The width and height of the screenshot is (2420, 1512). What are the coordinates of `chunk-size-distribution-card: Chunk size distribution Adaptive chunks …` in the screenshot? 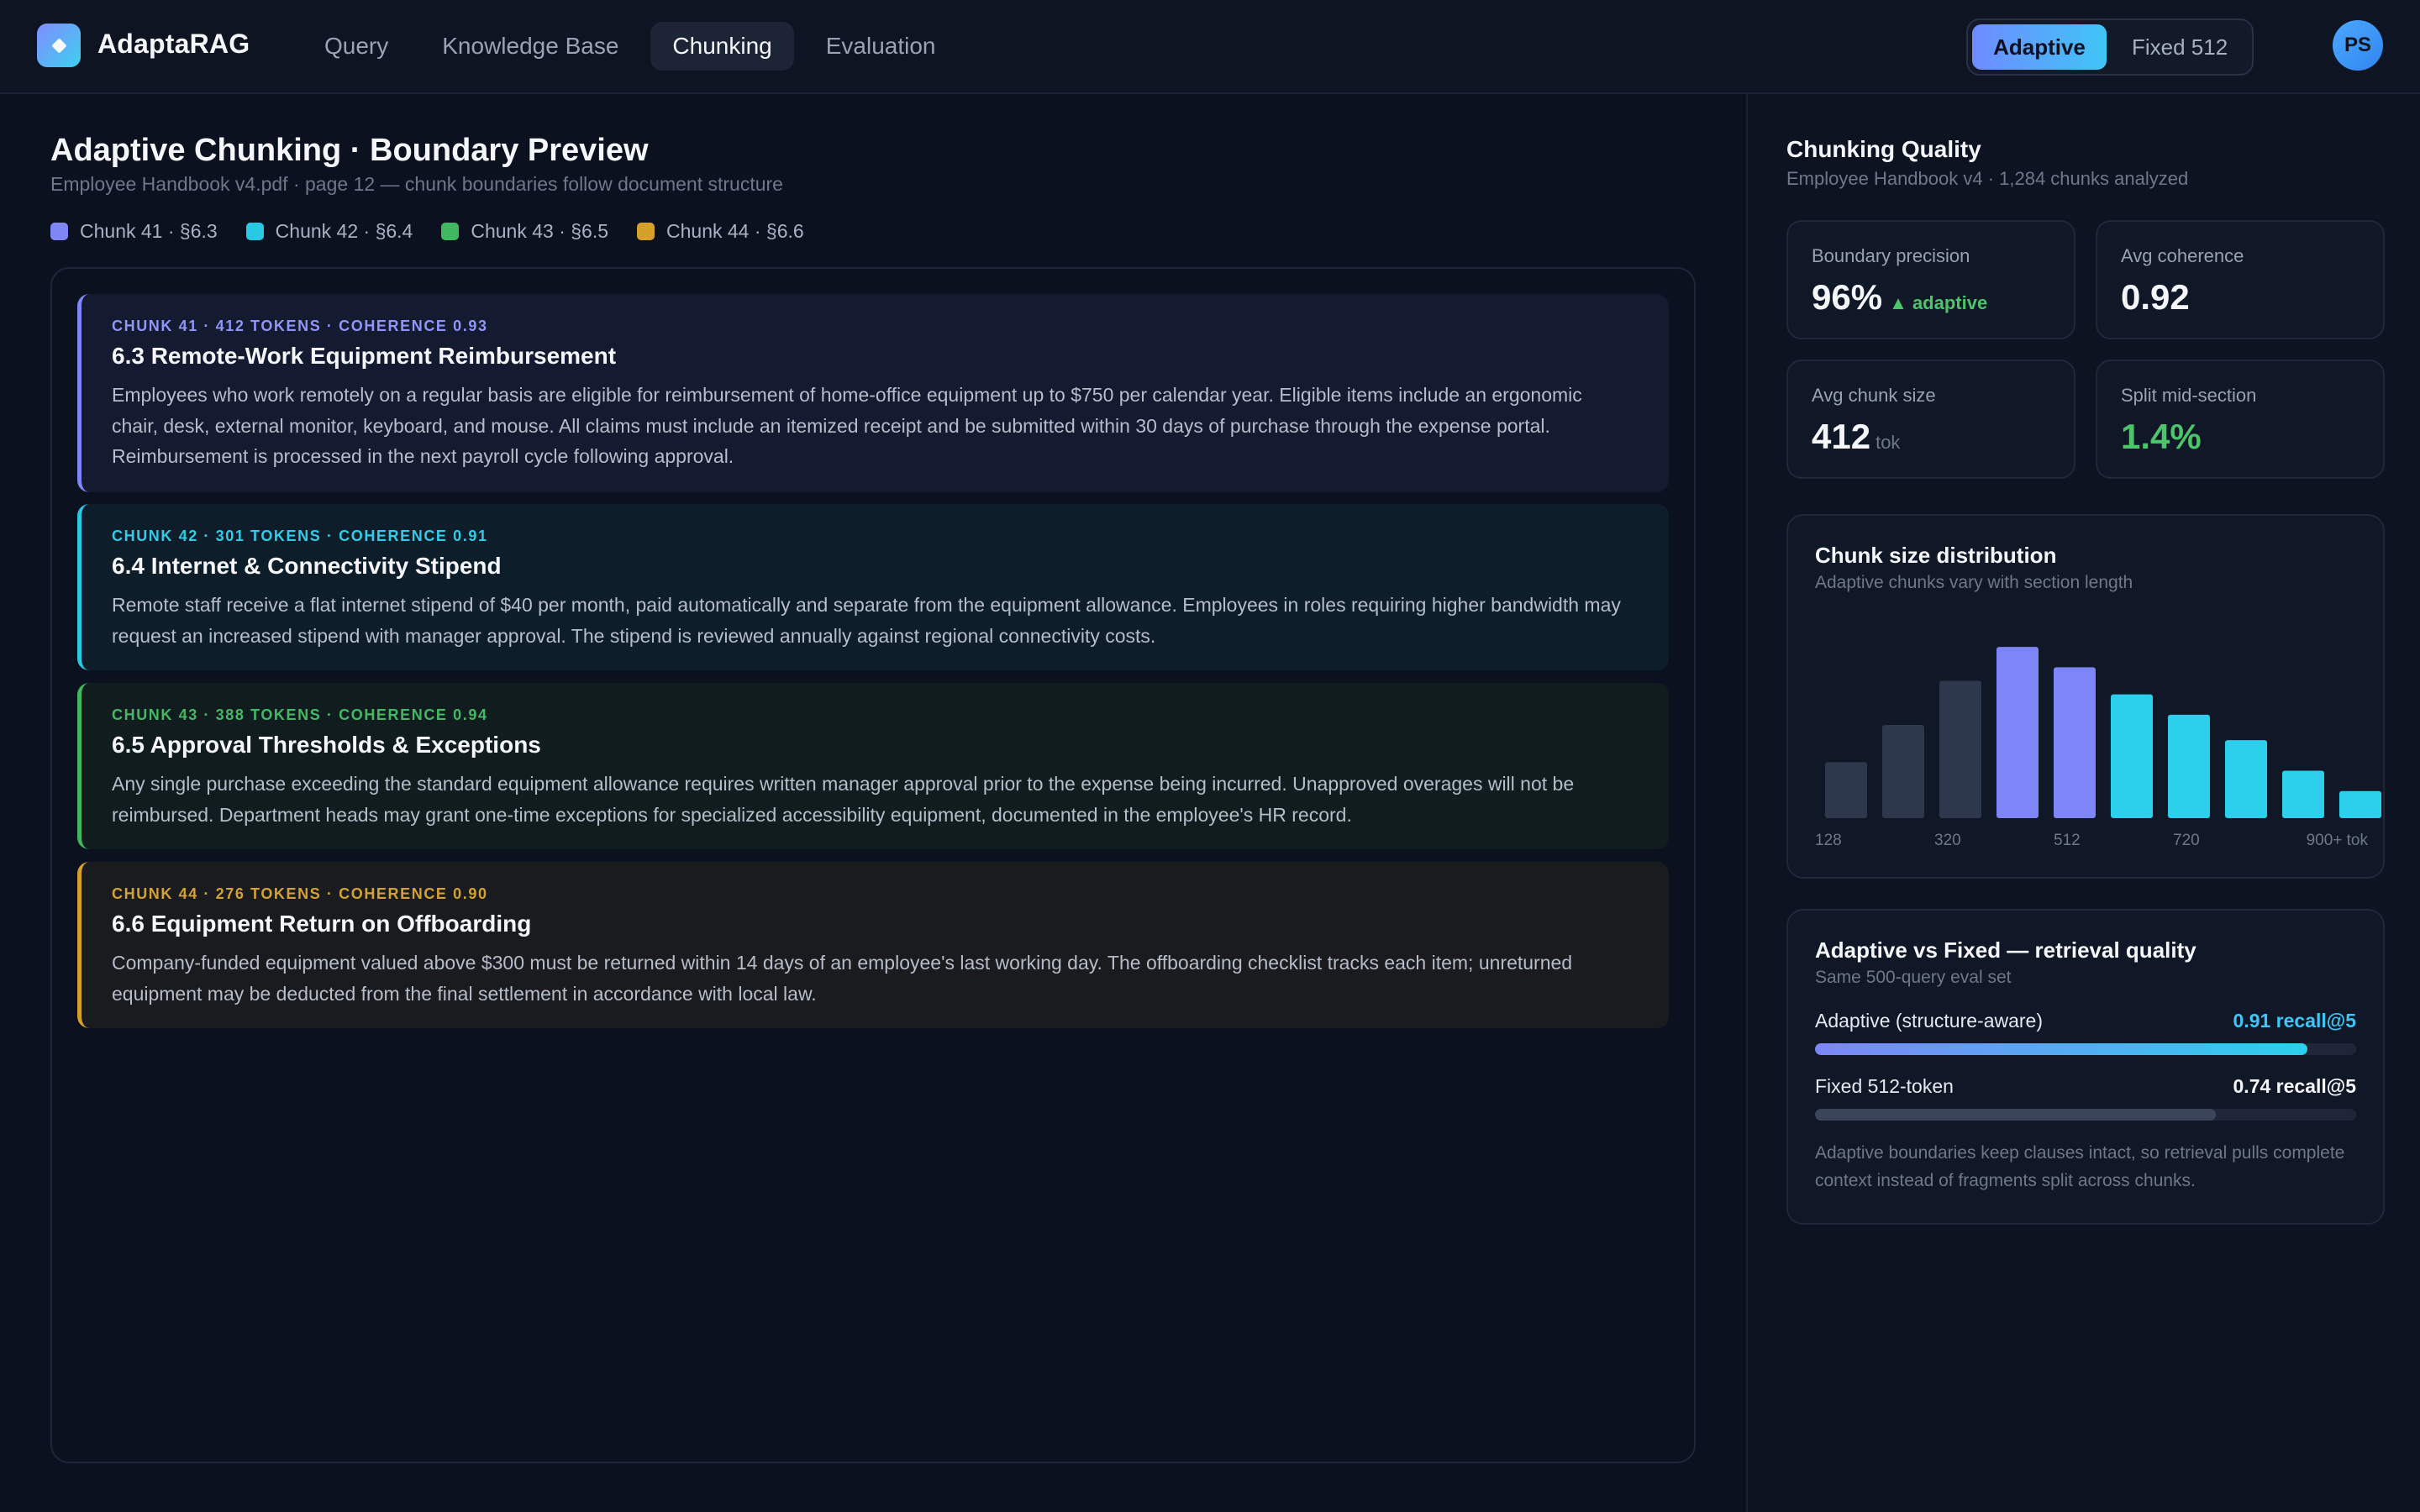 It's located at (2086, 696).